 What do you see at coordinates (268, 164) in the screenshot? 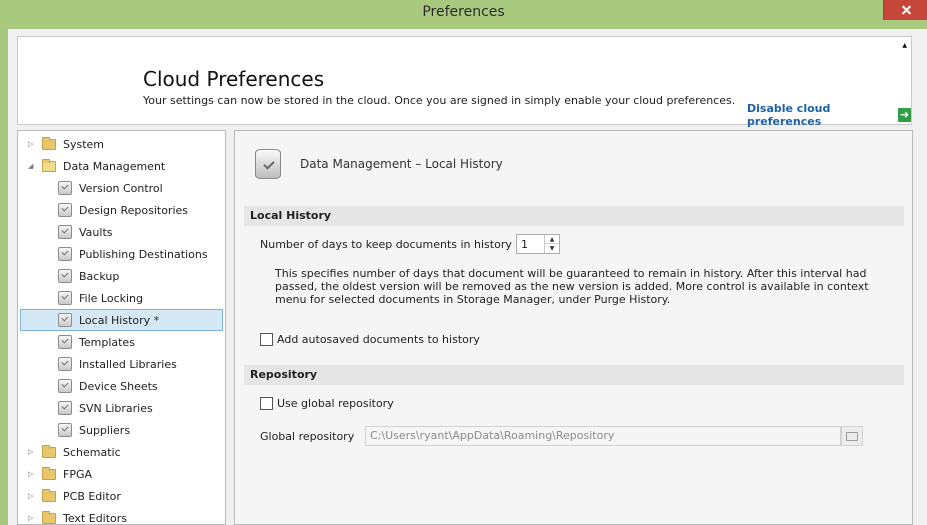
I see `database-icon` at bounding box center [268, 164].